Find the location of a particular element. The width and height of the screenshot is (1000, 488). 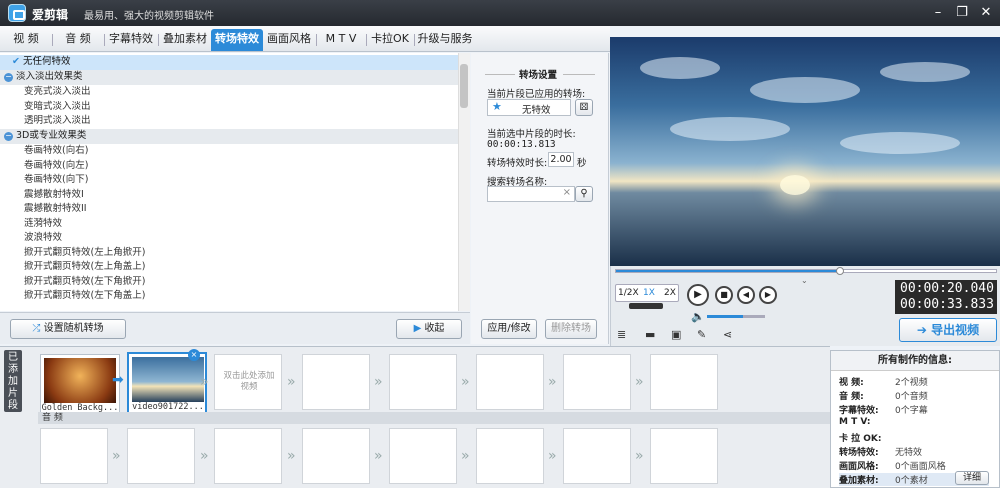

list-item: 掀开式翻页特效(左上角盖上) is located at coordinates (229, 267).